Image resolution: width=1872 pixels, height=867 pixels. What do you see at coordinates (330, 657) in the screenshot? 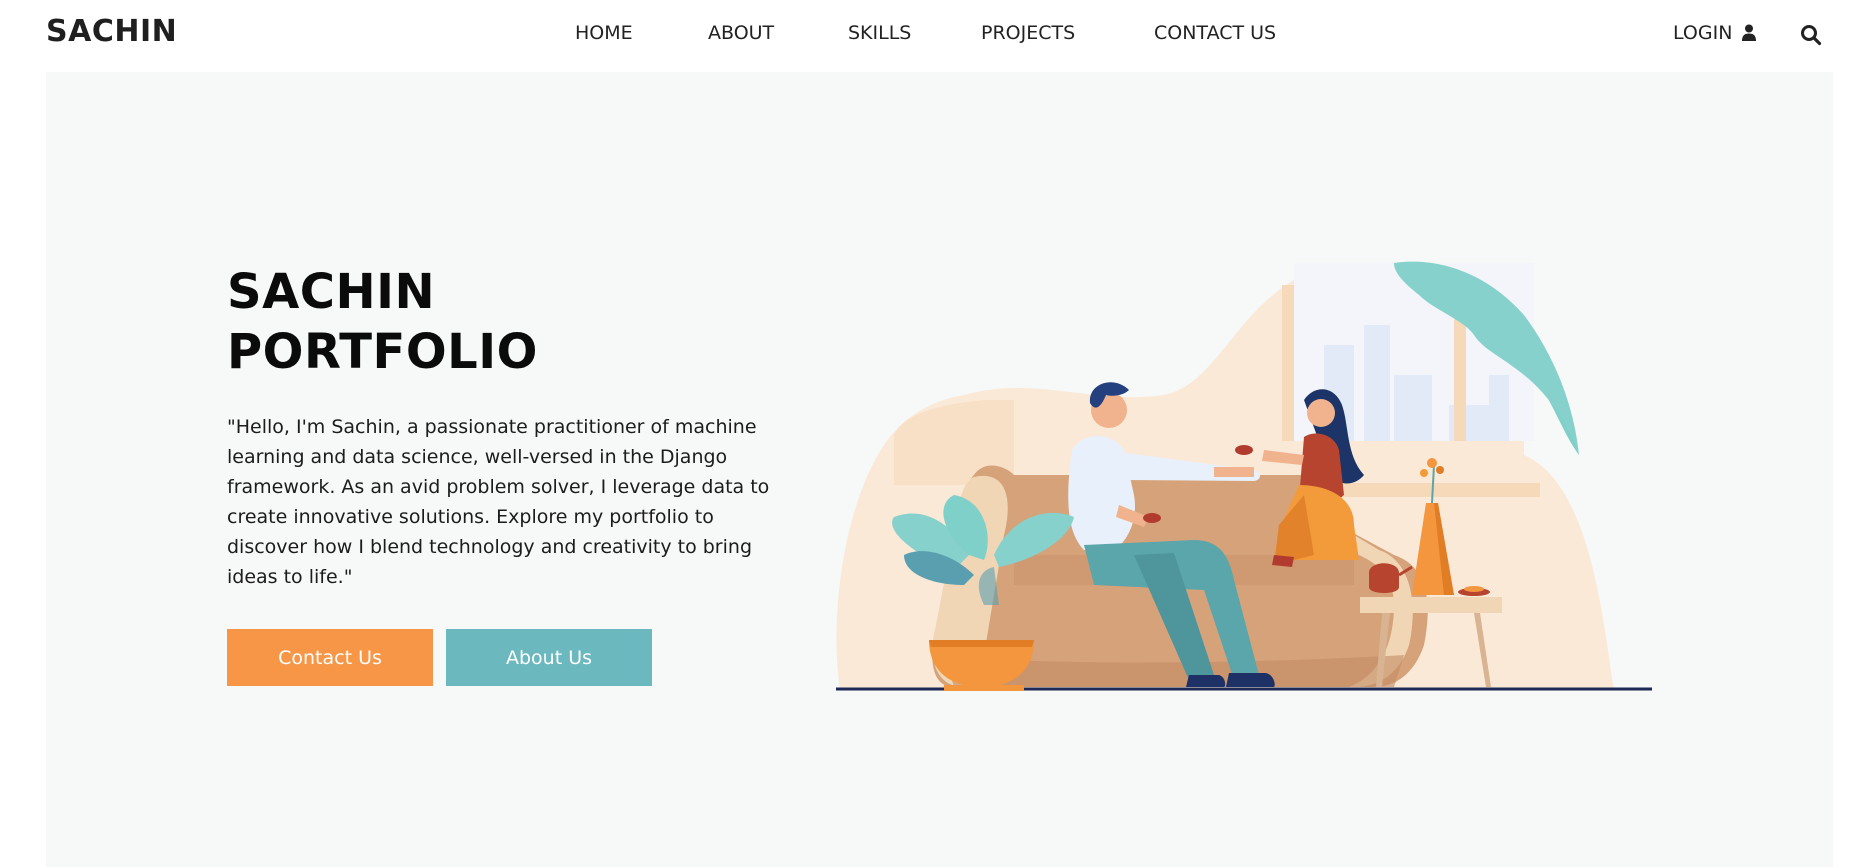
I see `contact-us-button: Contact Us` at bounding box center [330, 657].